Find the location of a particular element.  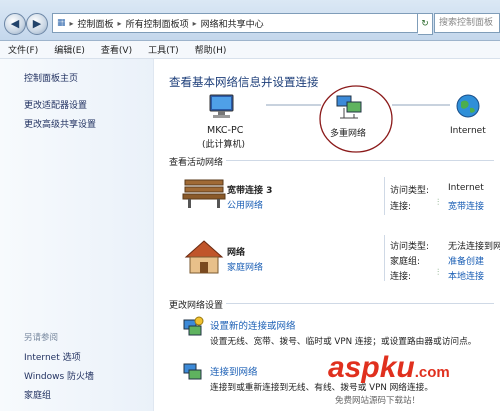

breadcrumb-item: 所有控制面板项 is located at coordinates (157, 23).